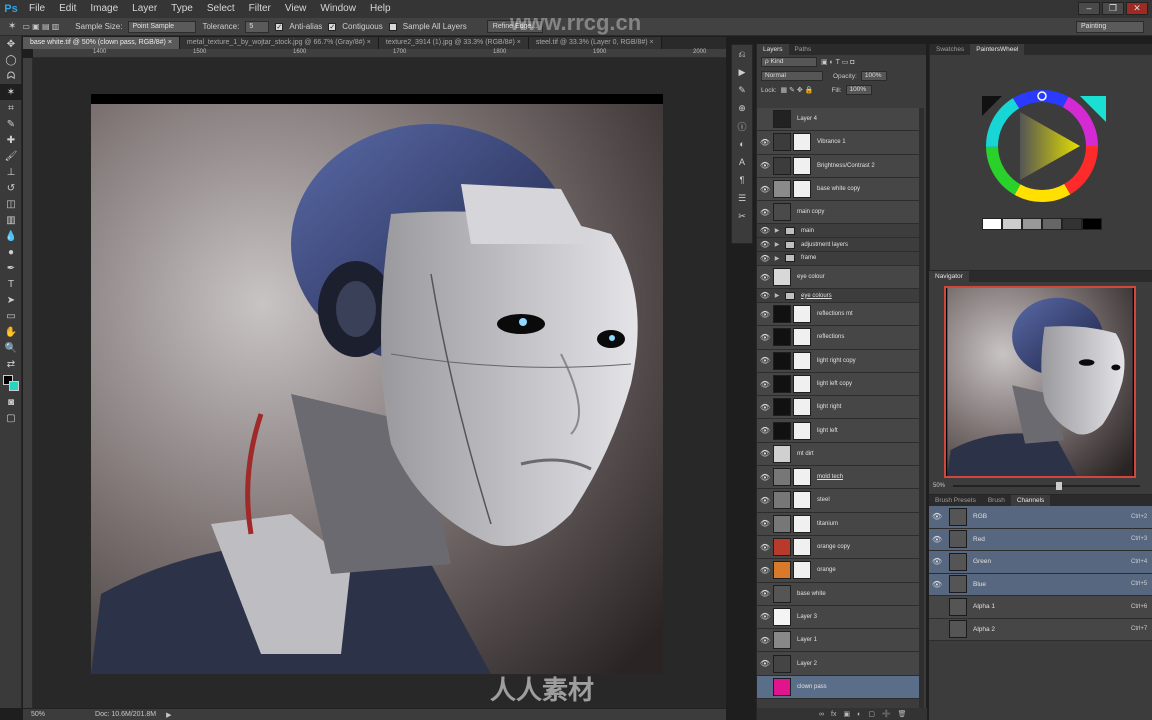  Describe the element at coordinates (777, 258) in the screenshot. I see `group-twirl-icon: ▶` at that location.